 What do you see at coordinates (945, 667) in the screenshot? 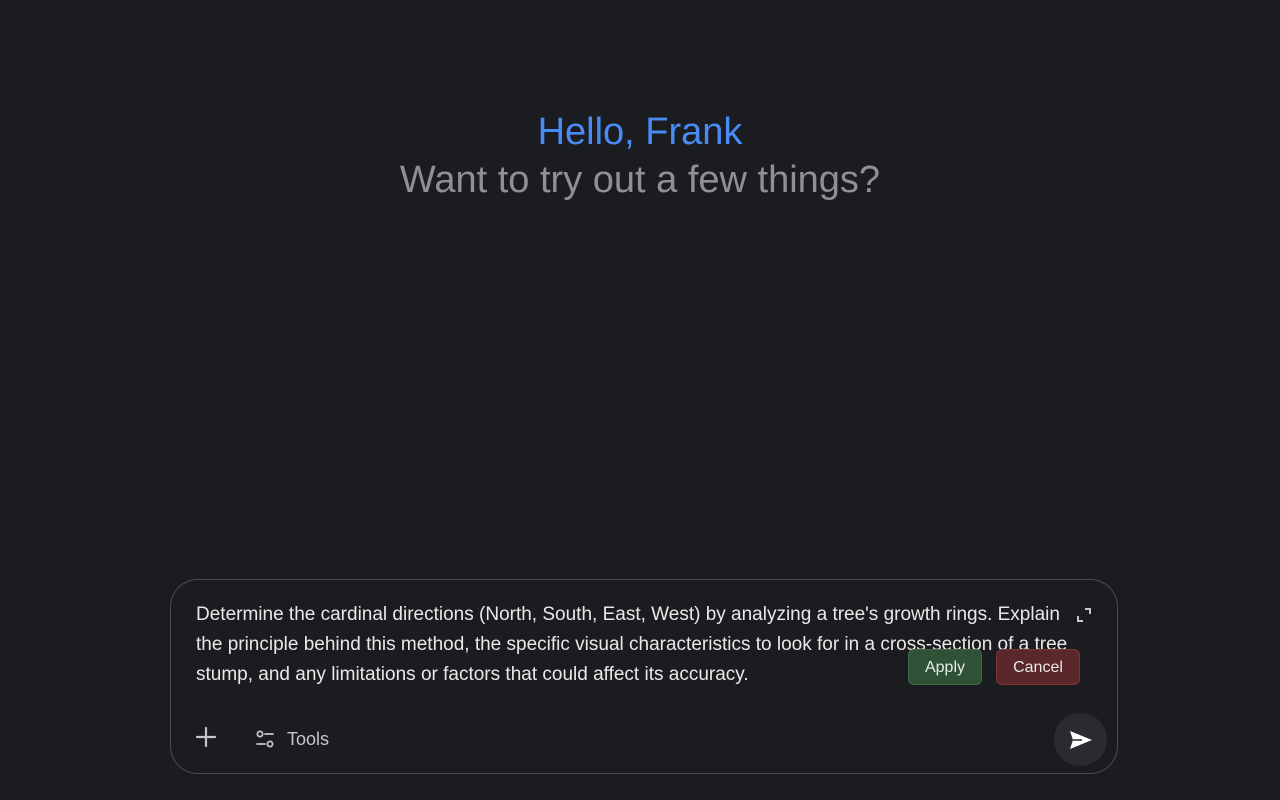
I see `apply-button: Apply` at bounding box center [945, 667].